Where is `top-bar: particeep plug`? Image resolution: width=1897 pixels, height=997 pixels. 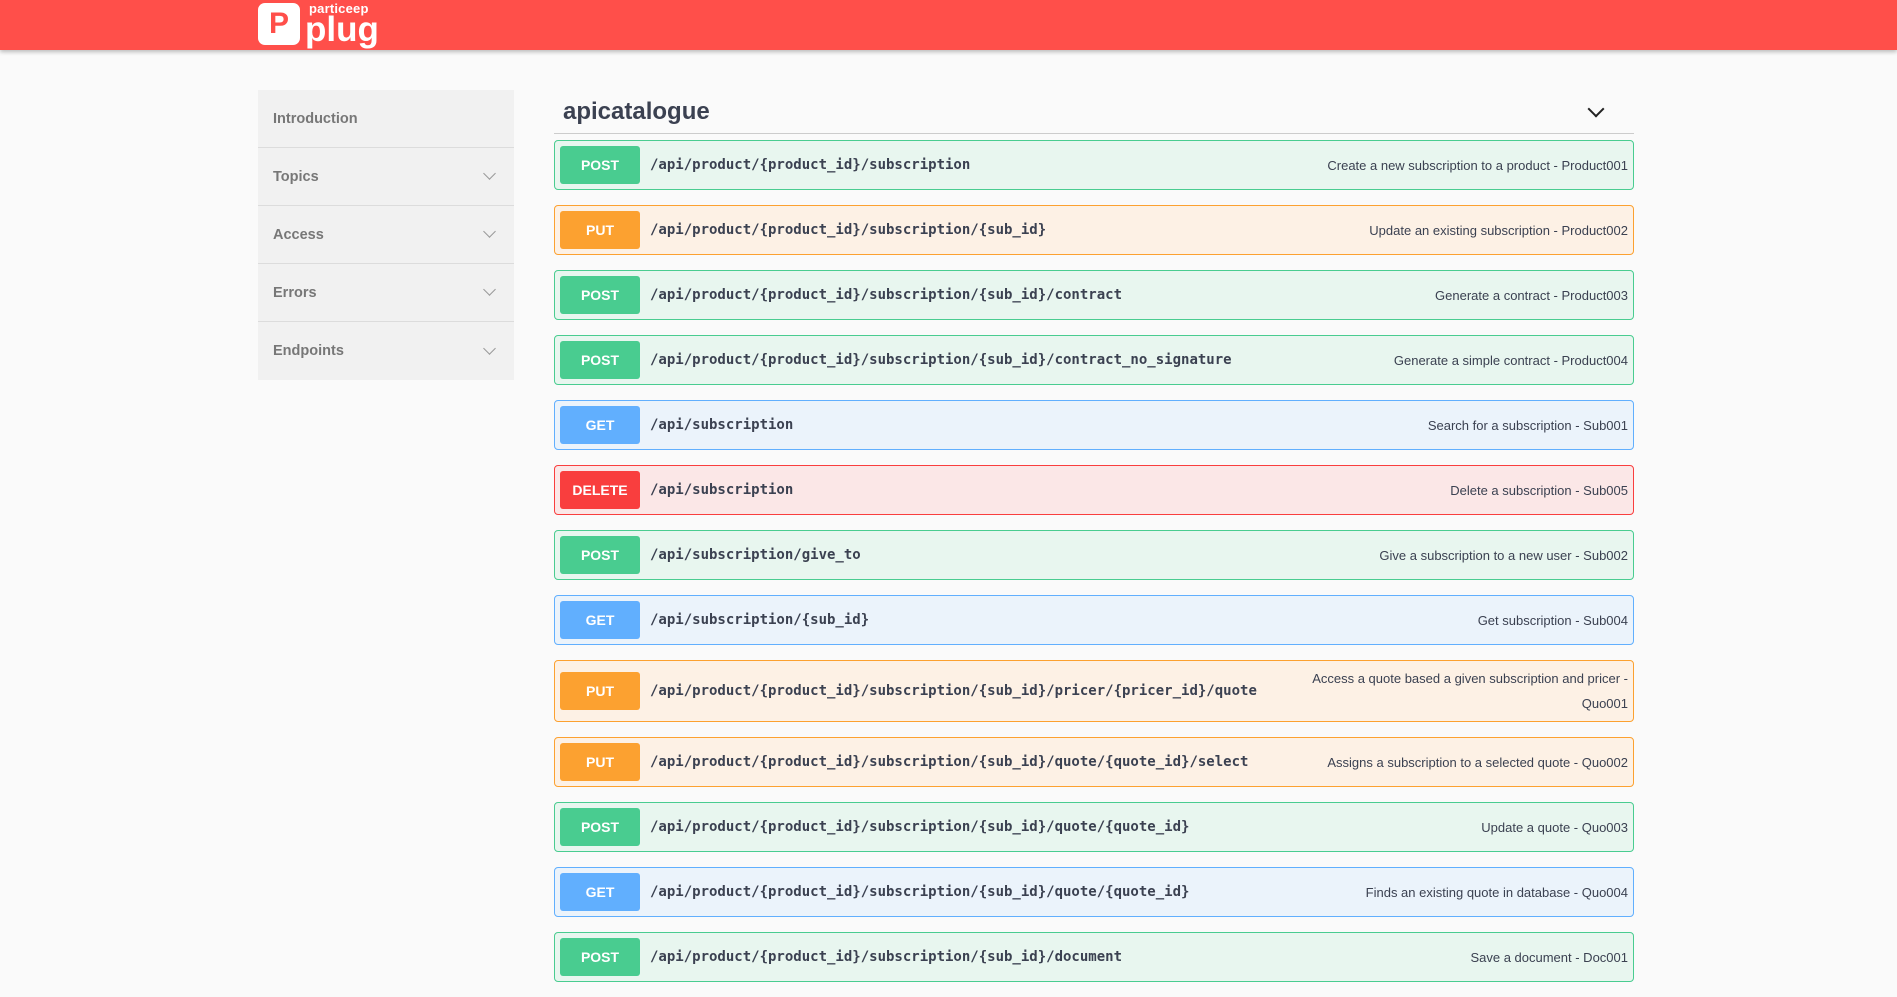 top-bar: particeep plug is located at coordinates (948, 25).